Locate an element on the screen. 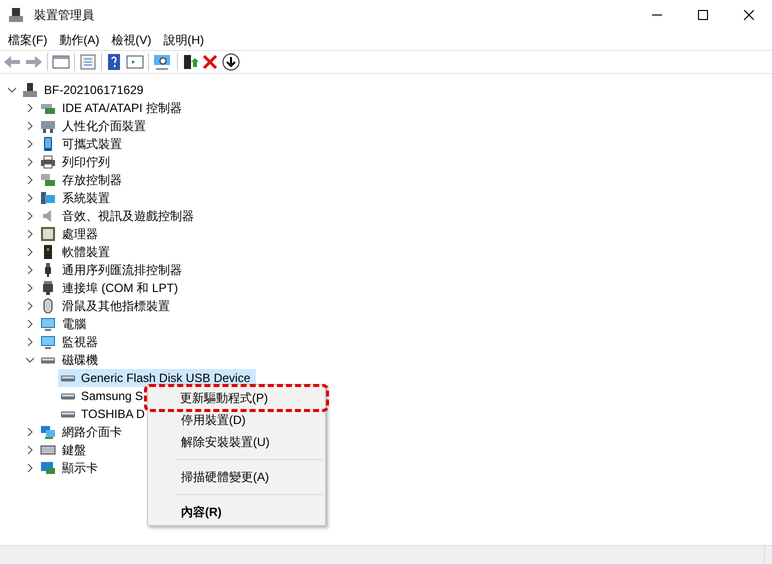 The height and width of the screenshot is (564, 772). tree-item: 網路介面卡 is located at coordinates (92, 432).